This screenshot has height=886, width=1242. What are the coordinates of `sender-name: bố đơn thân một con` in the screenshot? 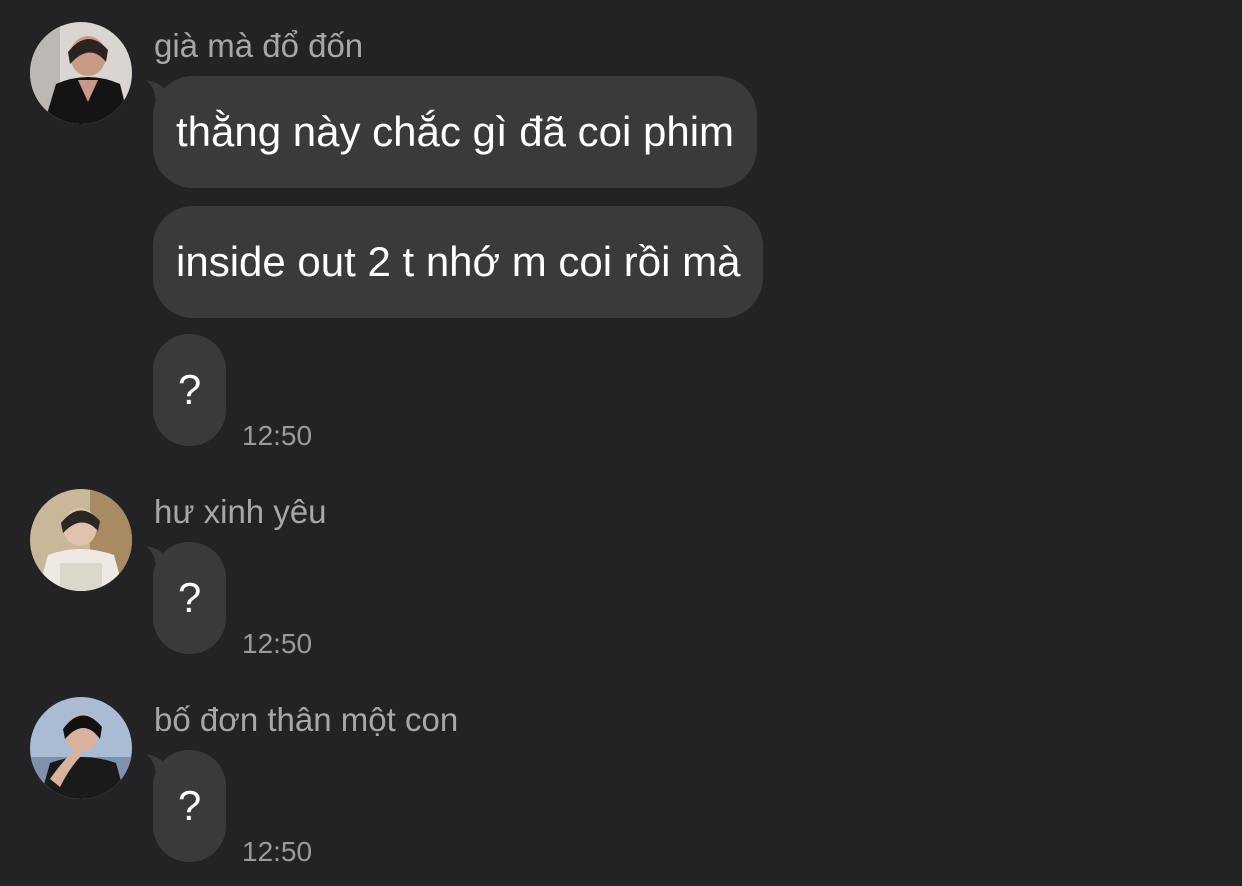 It's located at (306, 719).